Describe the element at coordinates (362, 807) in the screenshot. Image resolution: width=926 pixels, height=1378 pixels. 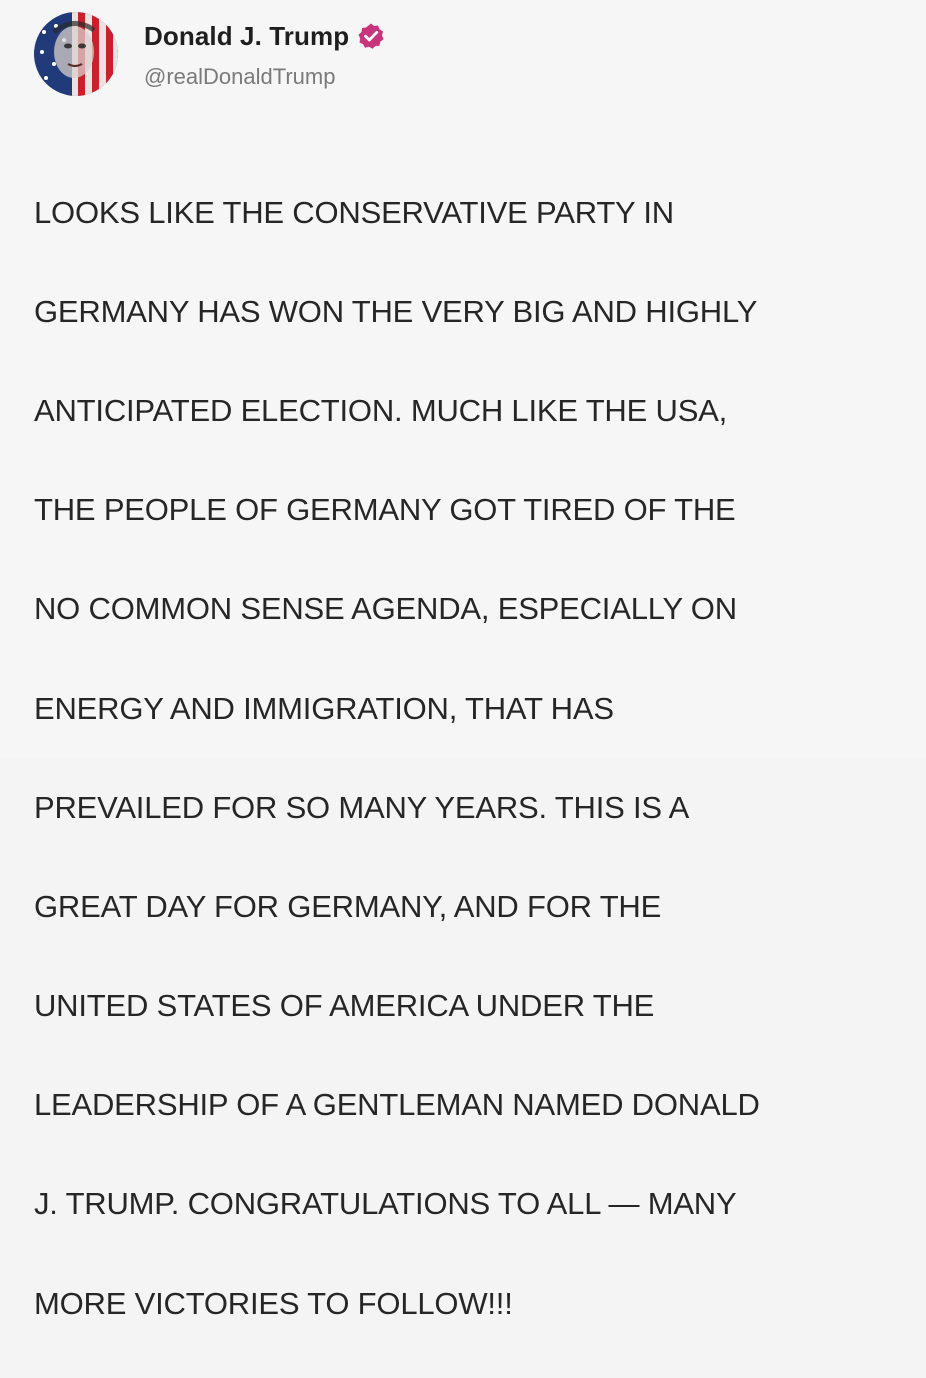
I see `post-text-line: PREVAILED FOR SO MANY YEARS. THIS IS A` at that location.